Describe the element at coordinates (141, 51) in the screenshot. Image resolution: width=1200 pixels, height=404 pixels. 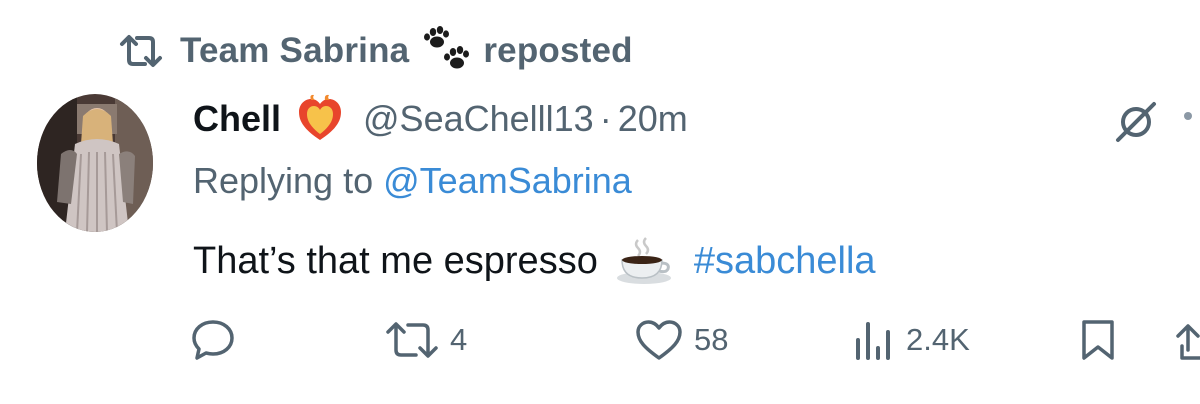
I see `repost-icon` at that location.